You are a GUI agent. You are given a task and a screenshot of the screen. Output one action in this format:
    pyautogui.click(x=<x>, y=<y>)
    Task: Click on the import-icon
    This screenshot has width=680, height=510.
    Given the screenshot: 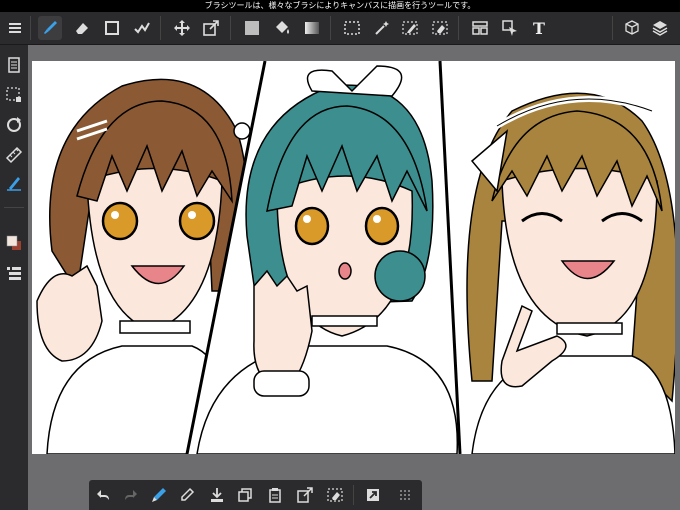 What is the action you would take?
    pyautogui.click(x=217, y=495)
    